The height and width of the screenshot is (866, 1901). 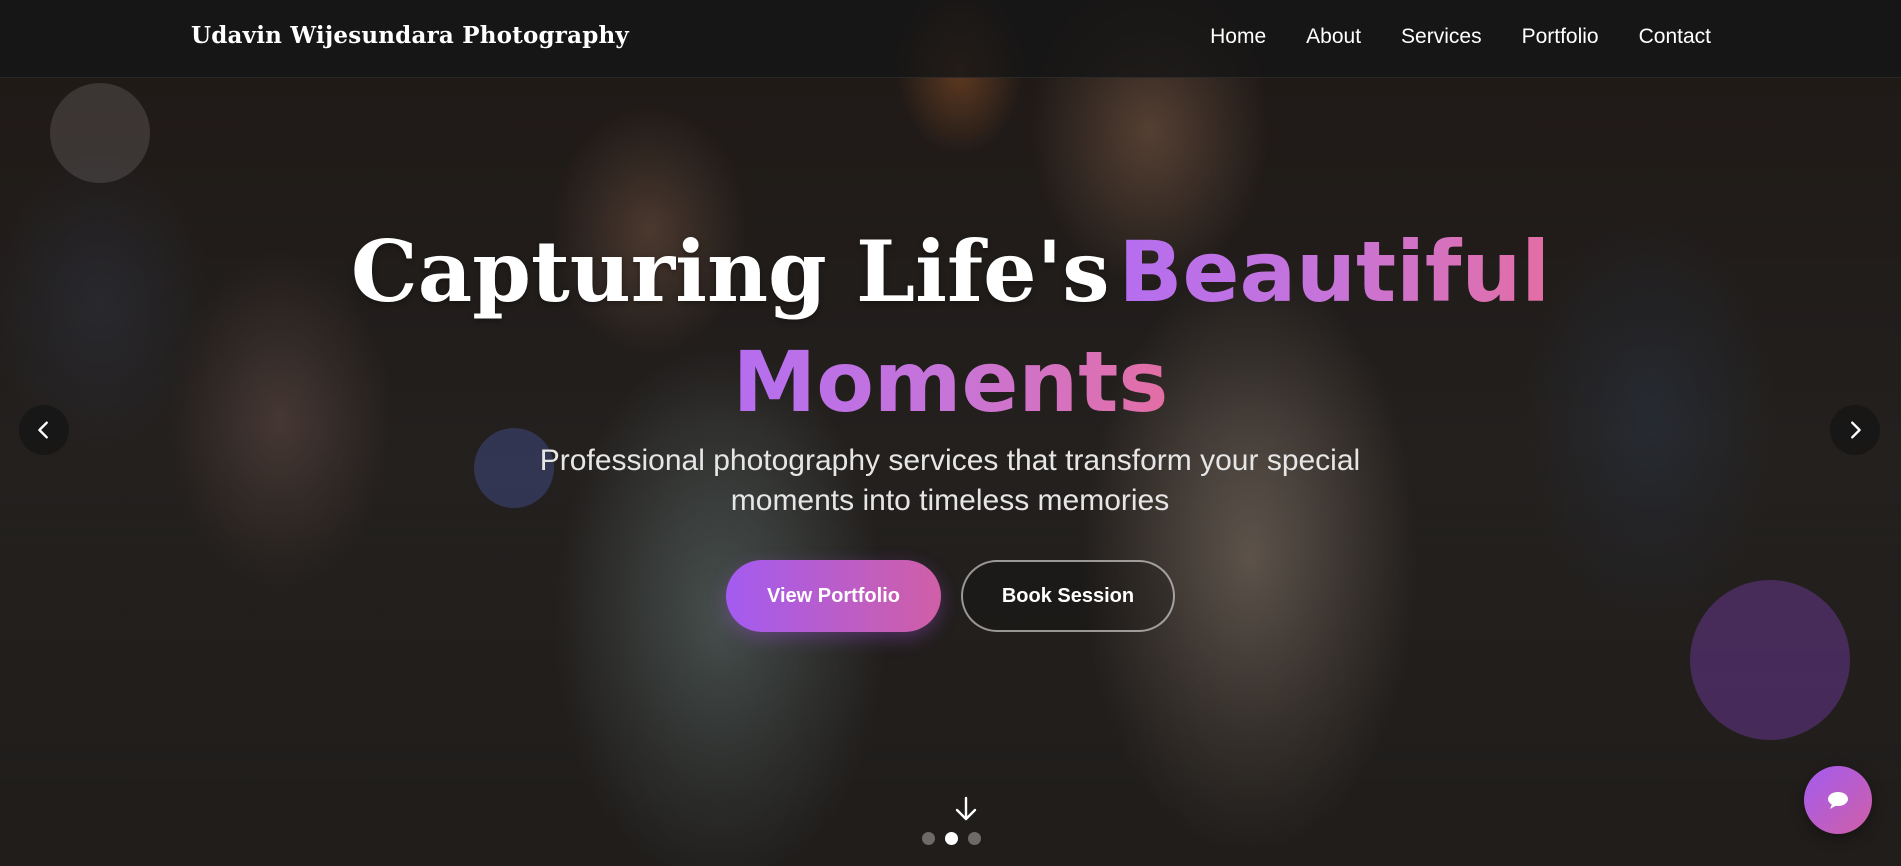 I want to click on chat-button, so click(x=1838, y=800).